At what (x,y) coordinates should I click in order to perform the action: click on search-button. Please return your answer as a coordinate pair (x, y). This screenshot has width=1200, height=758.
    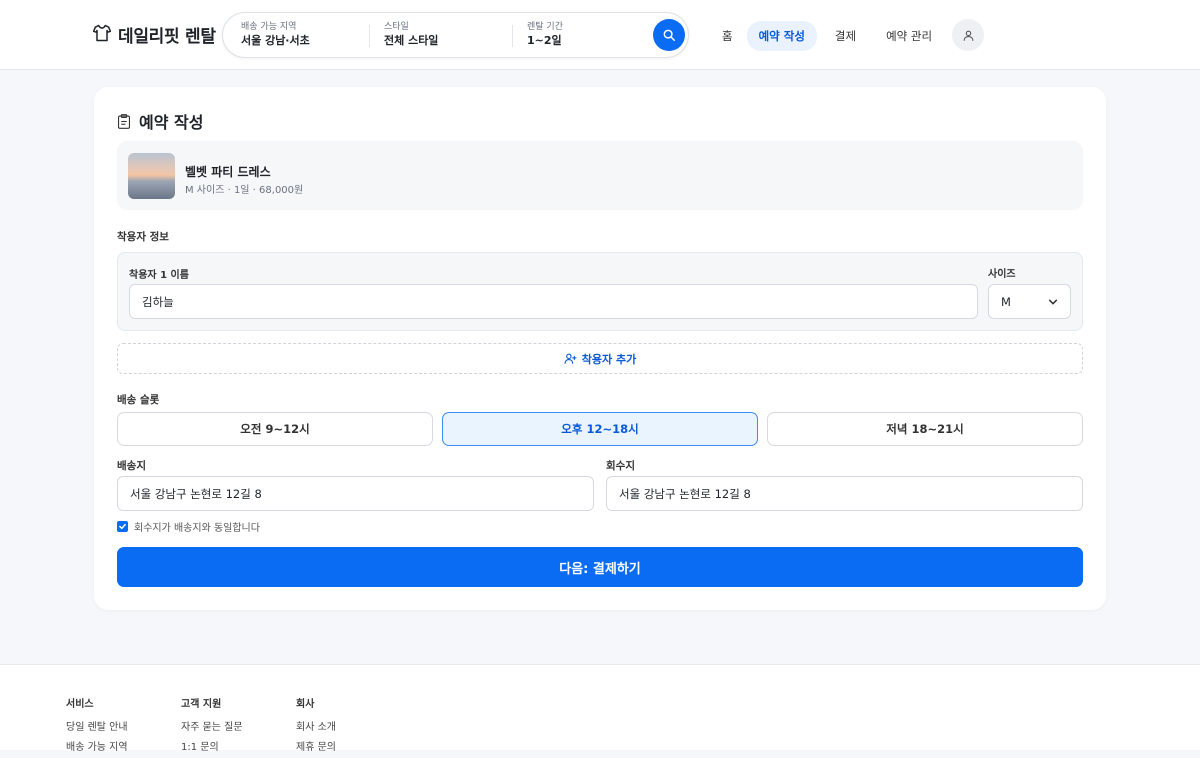
    Looking at the image, I should click on (669, 35).